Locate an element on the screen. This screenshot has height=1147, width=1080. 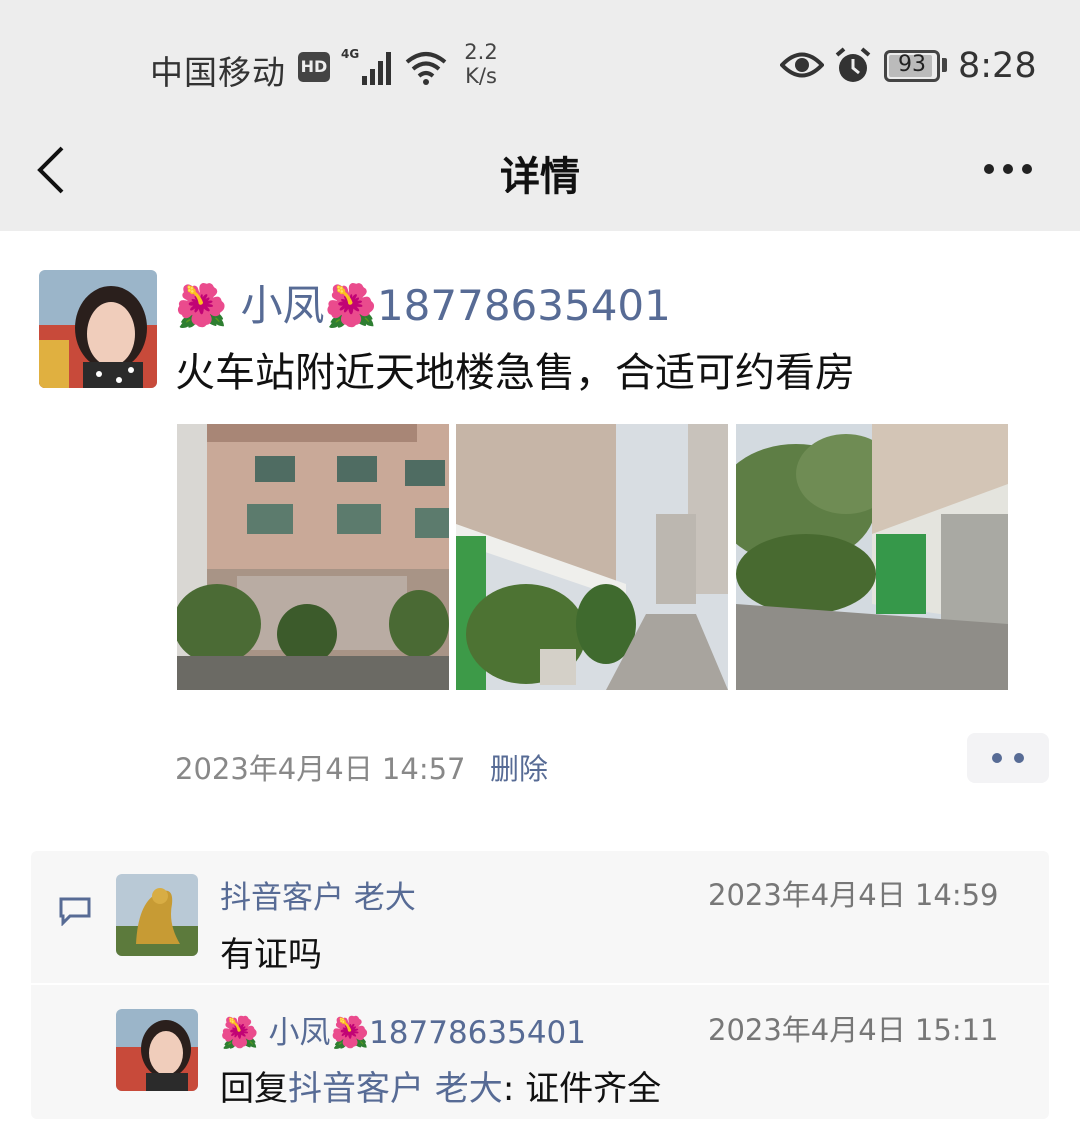
battery-indicator: 93 is located at coordinates (912, 66).